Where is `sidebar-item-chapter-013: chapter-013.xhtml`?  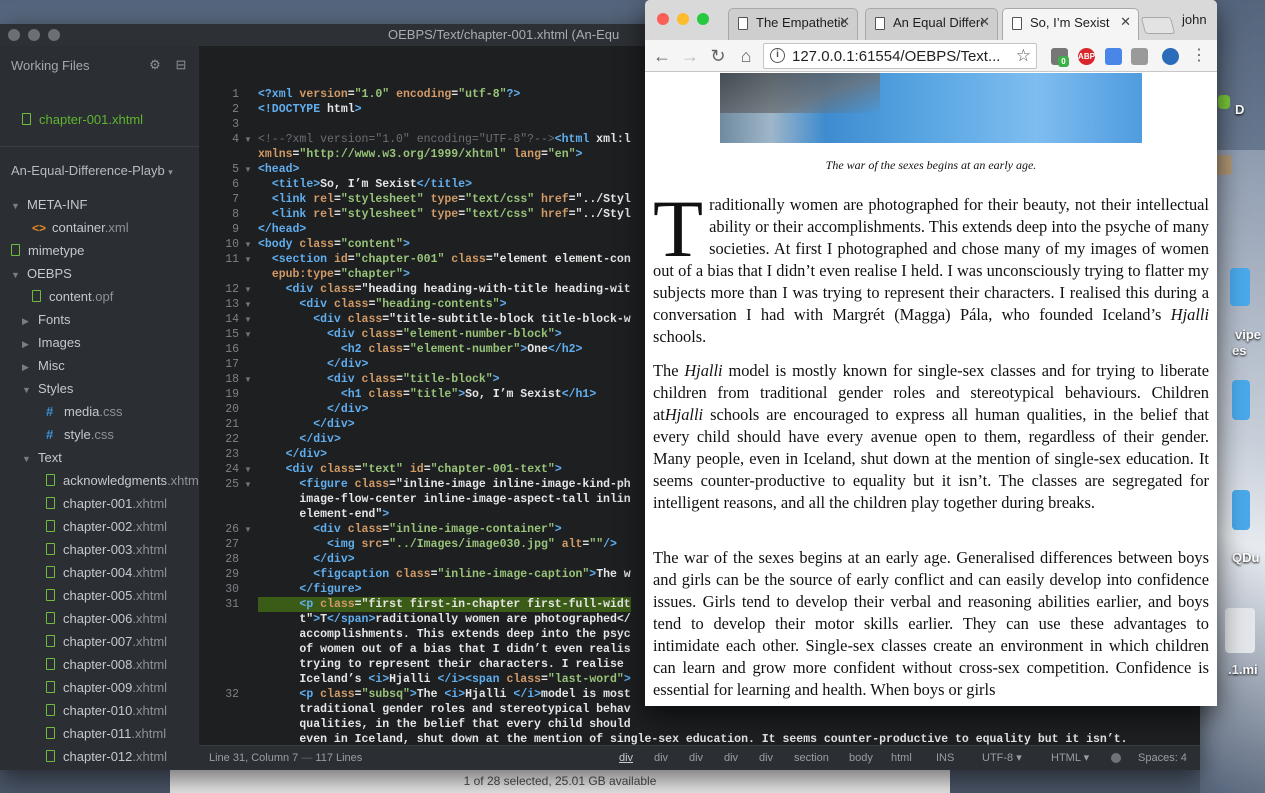 sidebar-item-chapter-013: chapter-013.xhtml is located at coordinates (106, 769).